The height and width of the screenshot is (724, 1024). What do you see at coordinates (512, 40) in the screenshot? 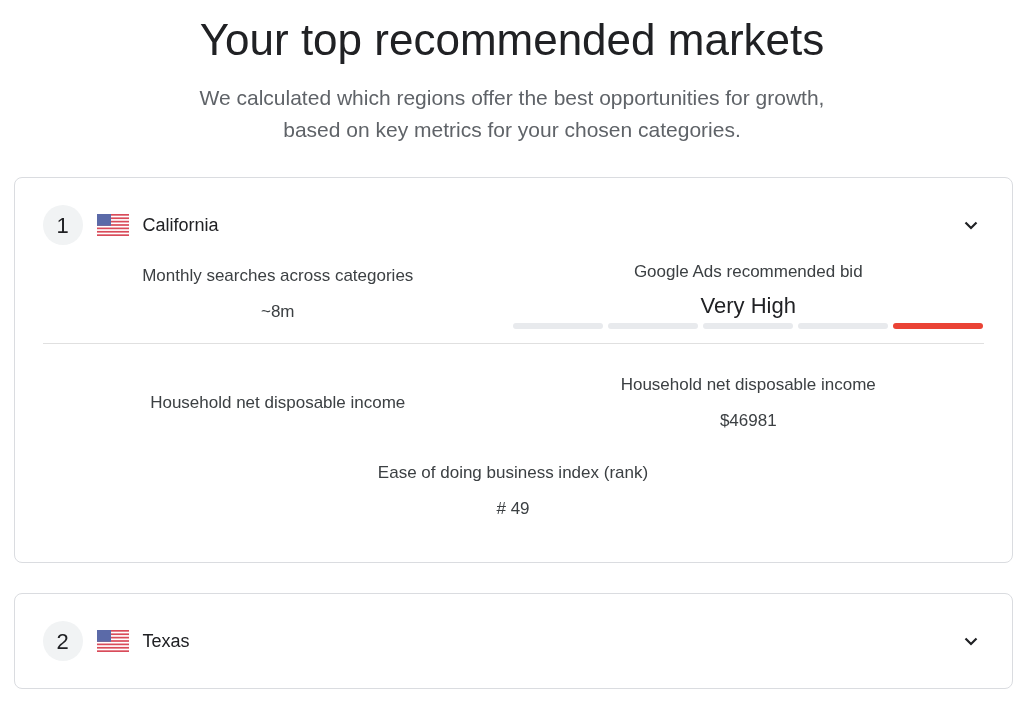
I see `page-title: Your top recommended markets` at bounding box center [512, 40].